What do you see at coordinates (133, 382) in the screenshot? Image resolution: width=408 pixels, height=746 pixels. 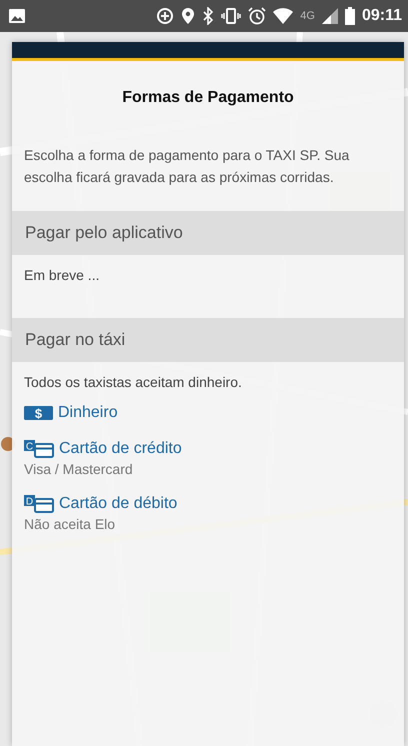 I see `section-note: Todos os taxistas aceitam dinheiro.` at bounding box center [133, 382].